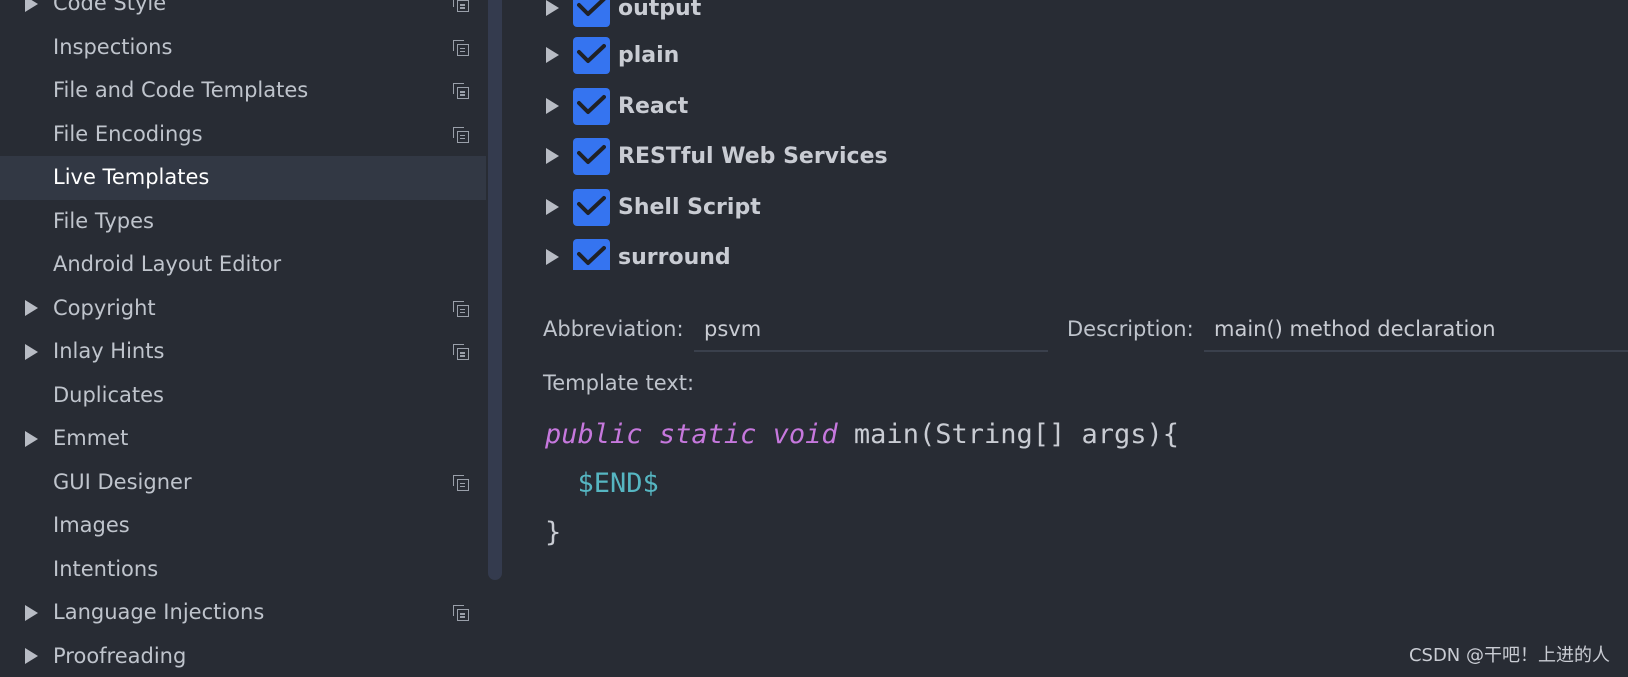 The width and height of the screenshot is (1628, 677). I want to click on sidebar-scrollbar-thumb, so click(495, 290).